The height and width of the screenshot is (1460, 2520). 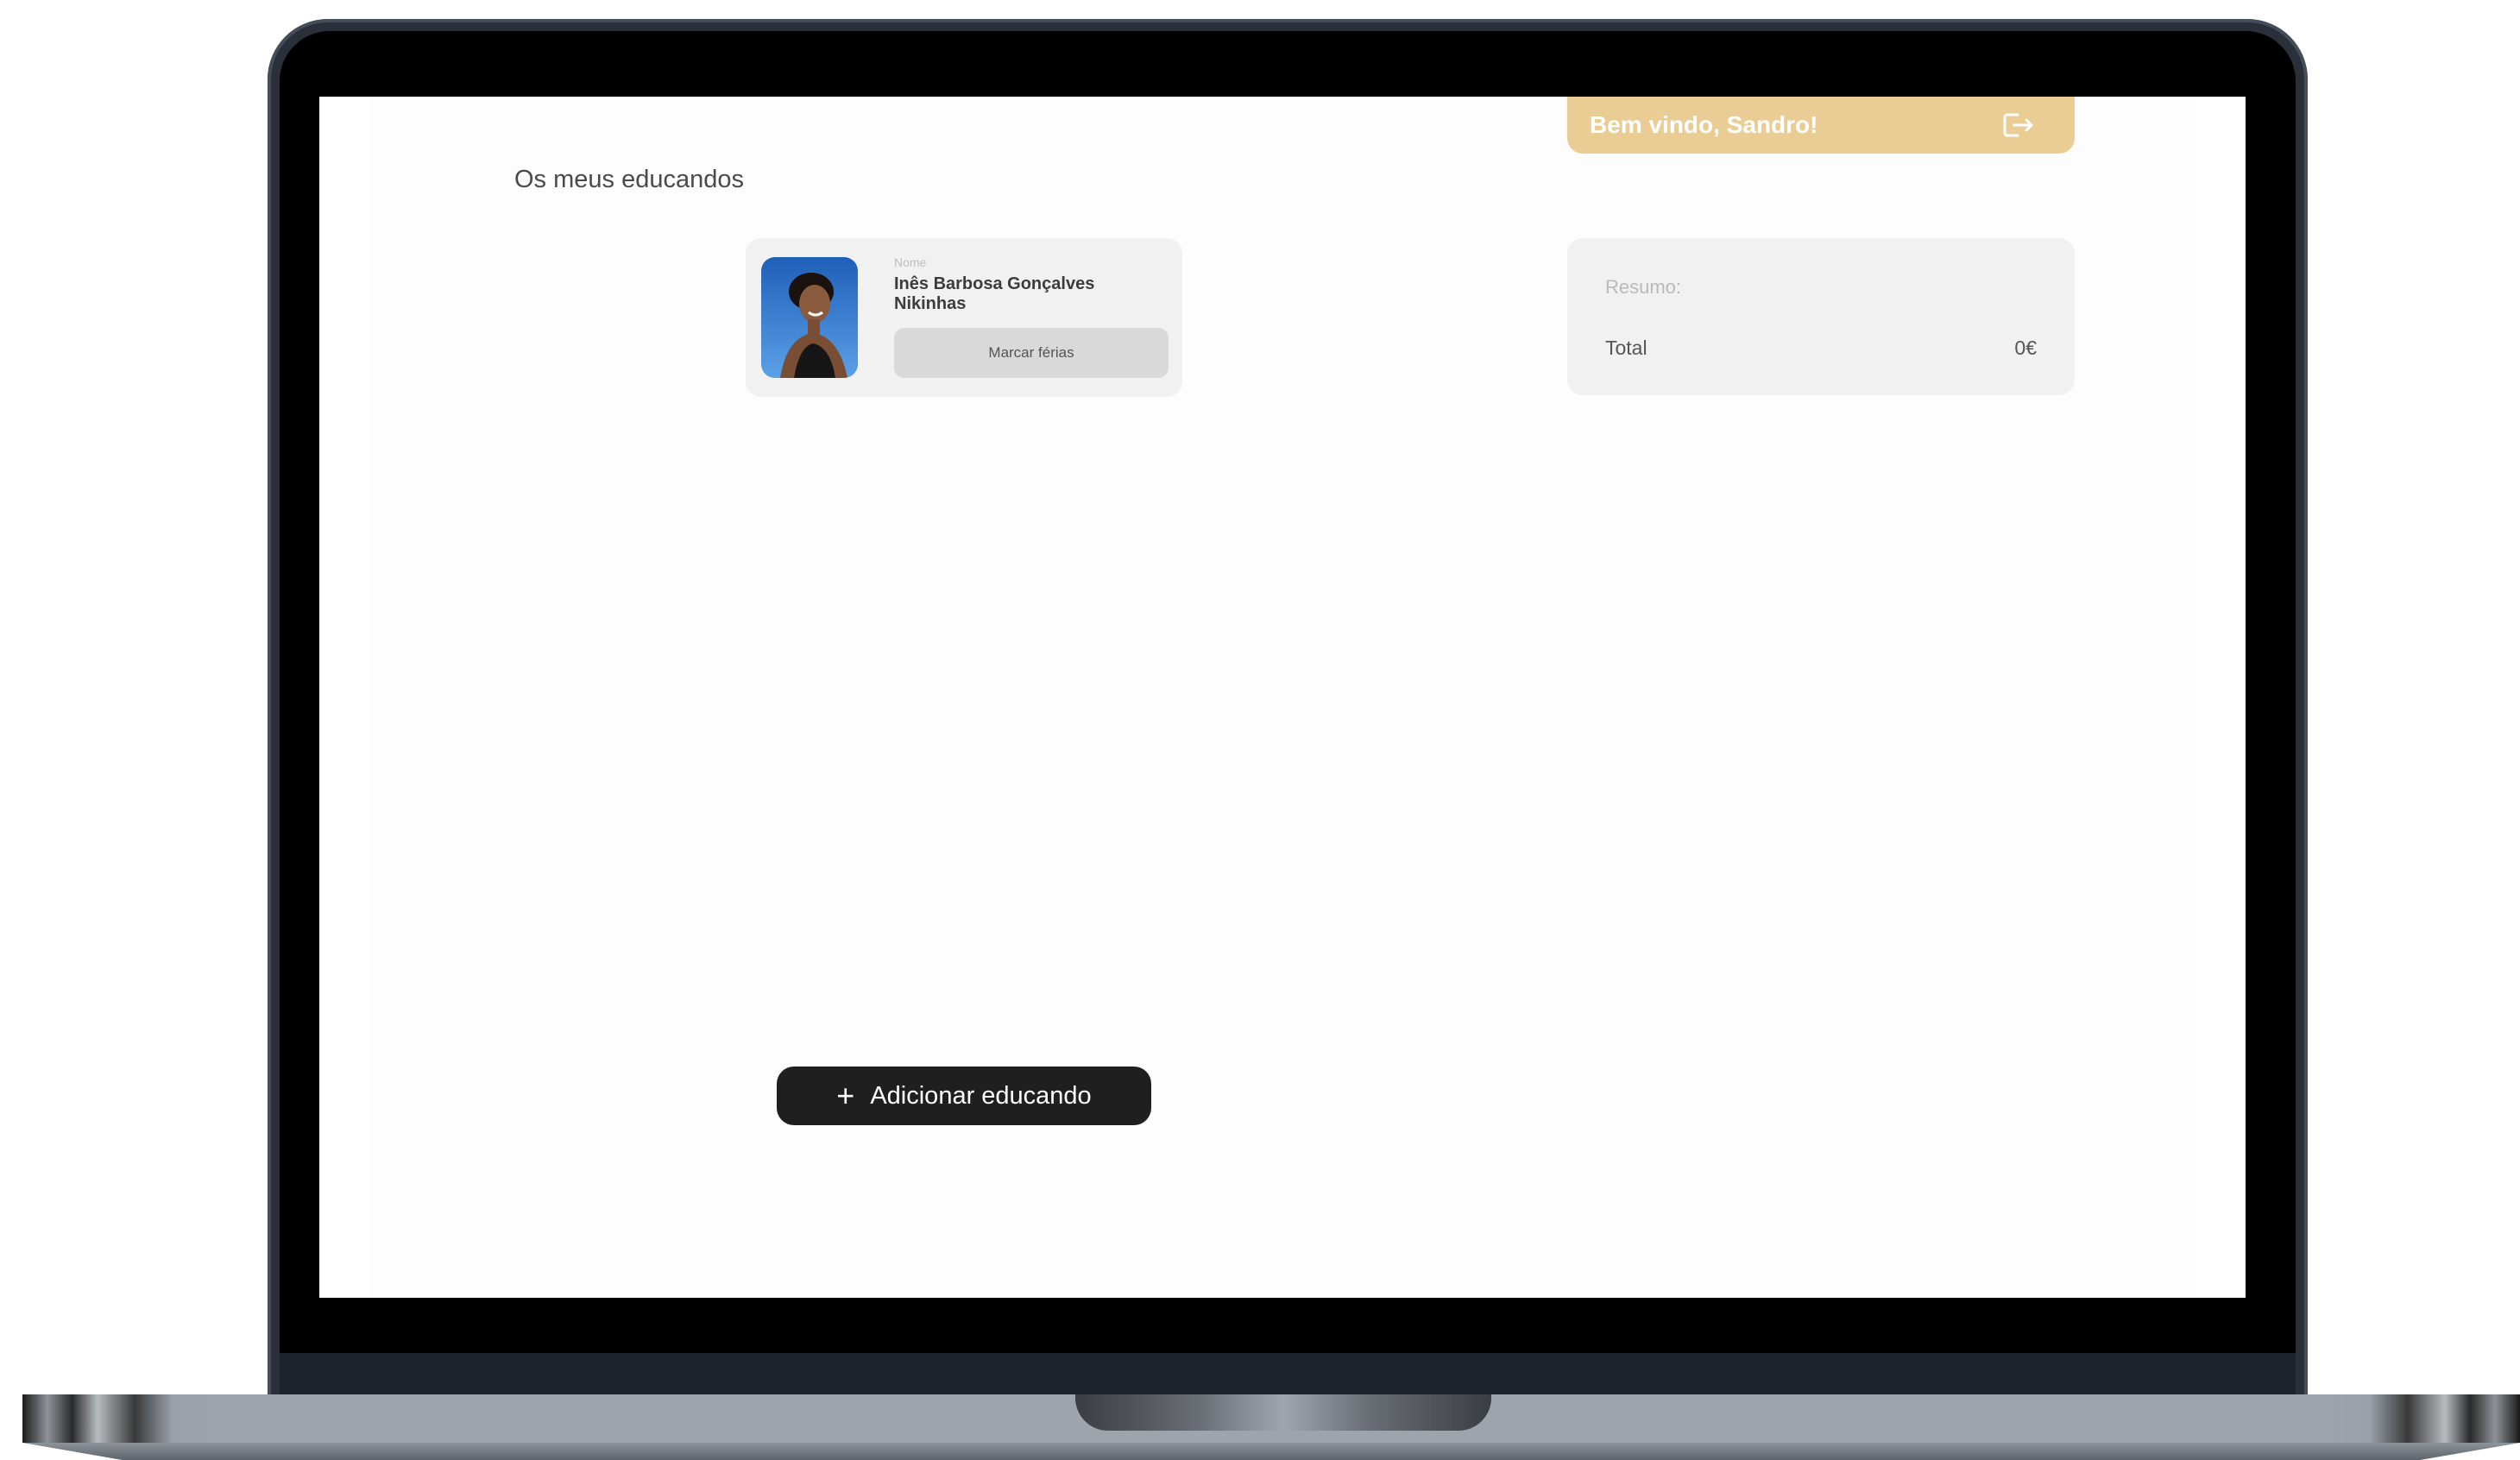 I want to click on welcome-text: Bem vindo, Sandro!, so click(x=1704, y=124).